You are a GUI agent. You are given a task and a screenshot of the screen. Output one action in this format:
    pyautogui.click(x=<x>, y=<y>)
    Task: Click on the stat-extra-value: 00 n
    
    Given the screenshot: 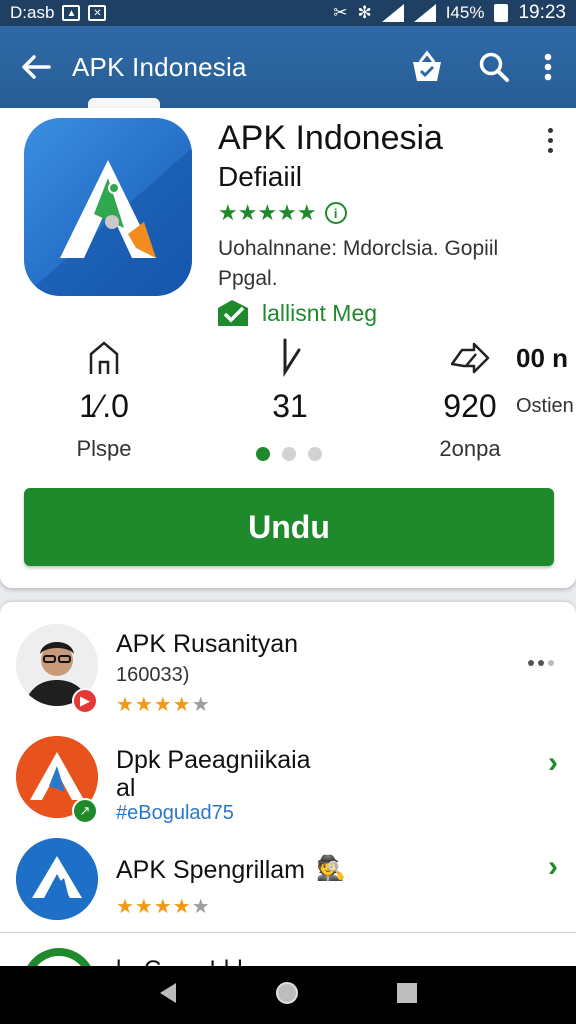 What is the action you would take?
    pyautogui.click(x=542, y=358)
    